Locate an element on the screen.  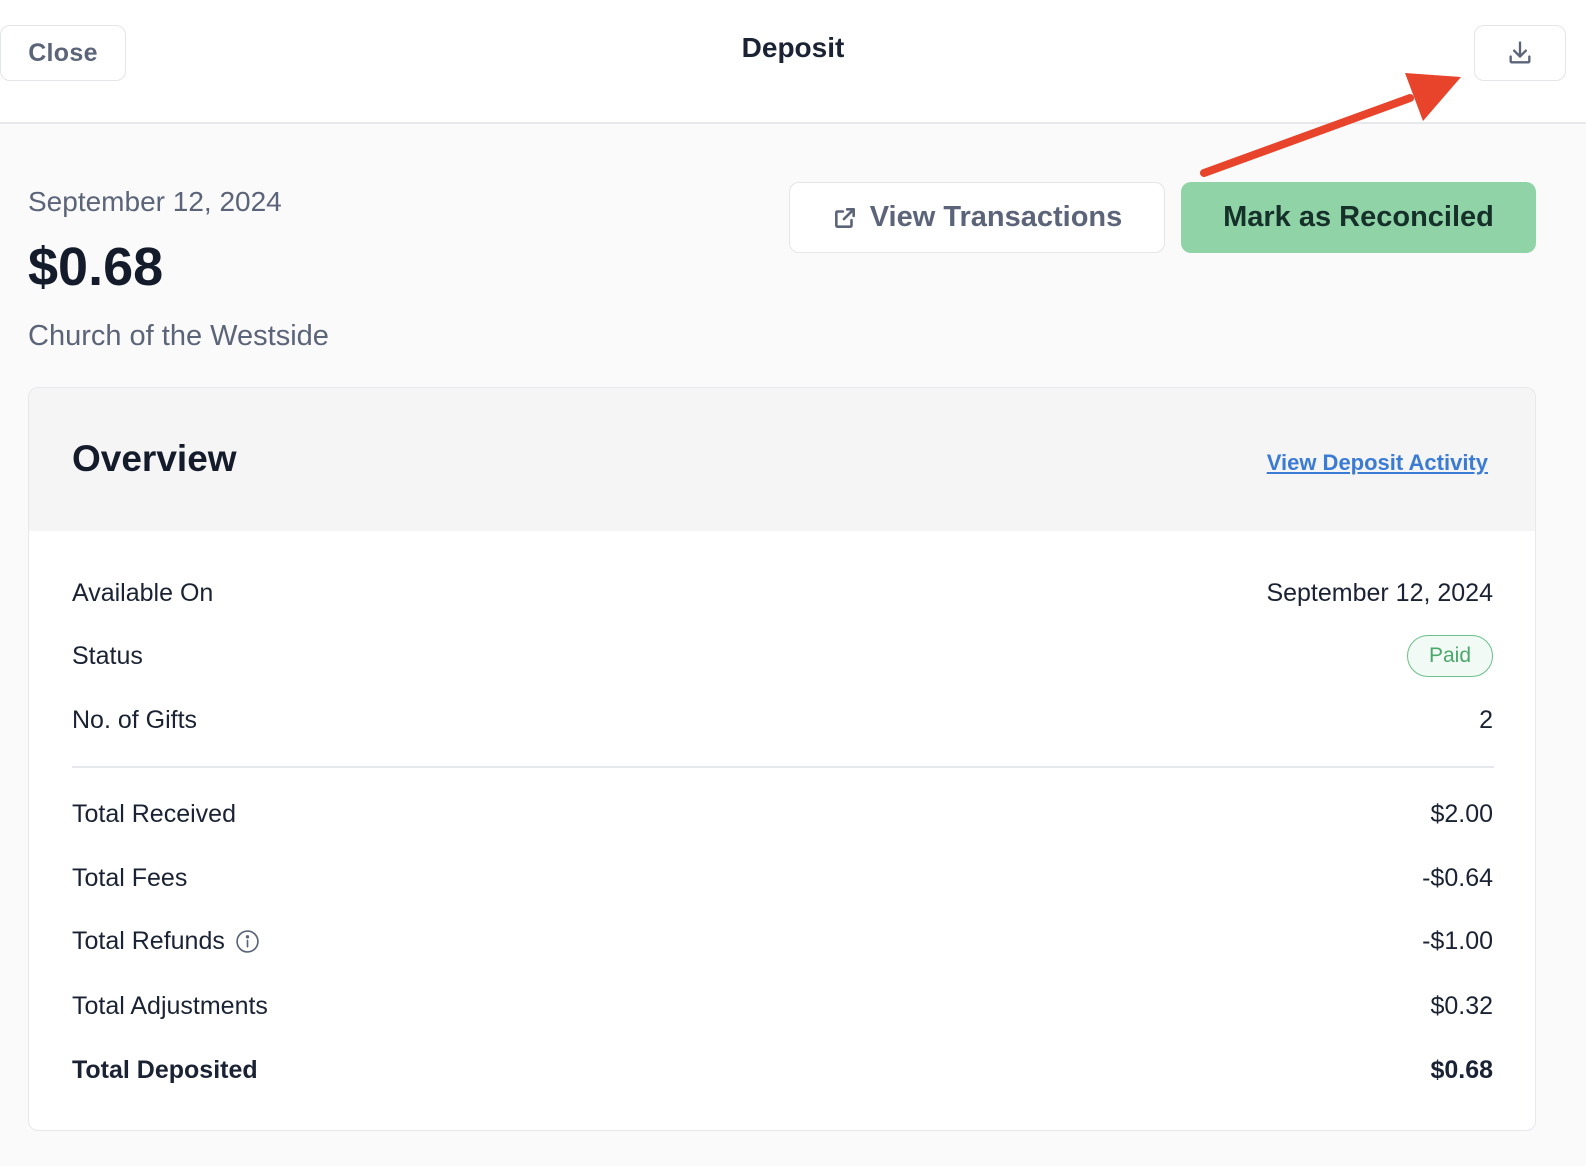
deposit-date: September 12, 2024 is located at coordinates (155, 201).